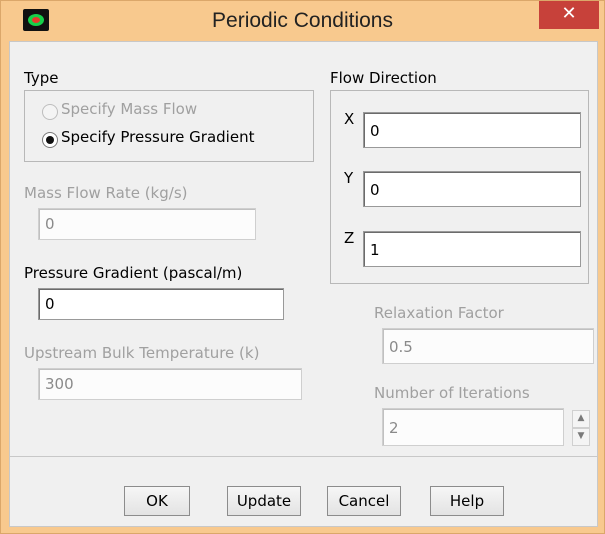 The width and height of the screenshot is (605, 534). Describe the element at coordinates (452, 393) in the screenshot. I see `number-of-iterations-label: Number of Iterations` at that location.